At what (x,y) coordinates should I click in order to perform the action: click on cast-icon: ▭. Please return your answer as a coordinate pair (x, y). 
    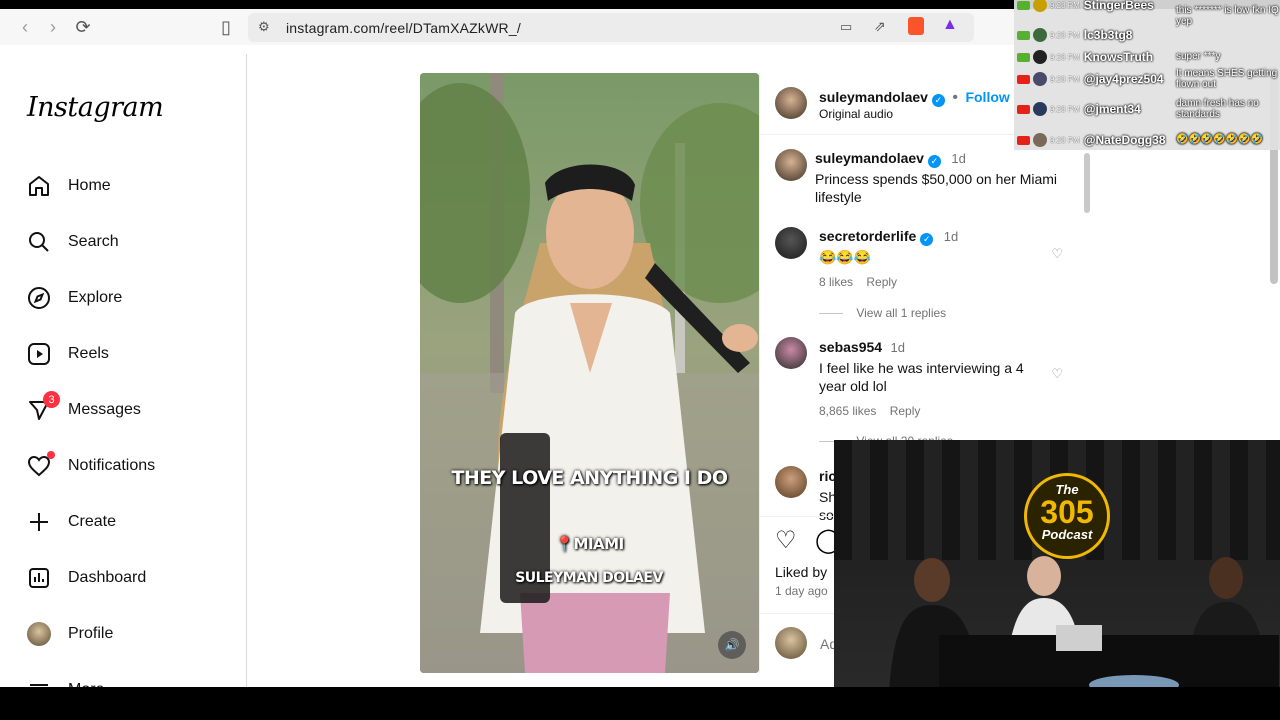
    Looking at the image, I should click on (846, 27).